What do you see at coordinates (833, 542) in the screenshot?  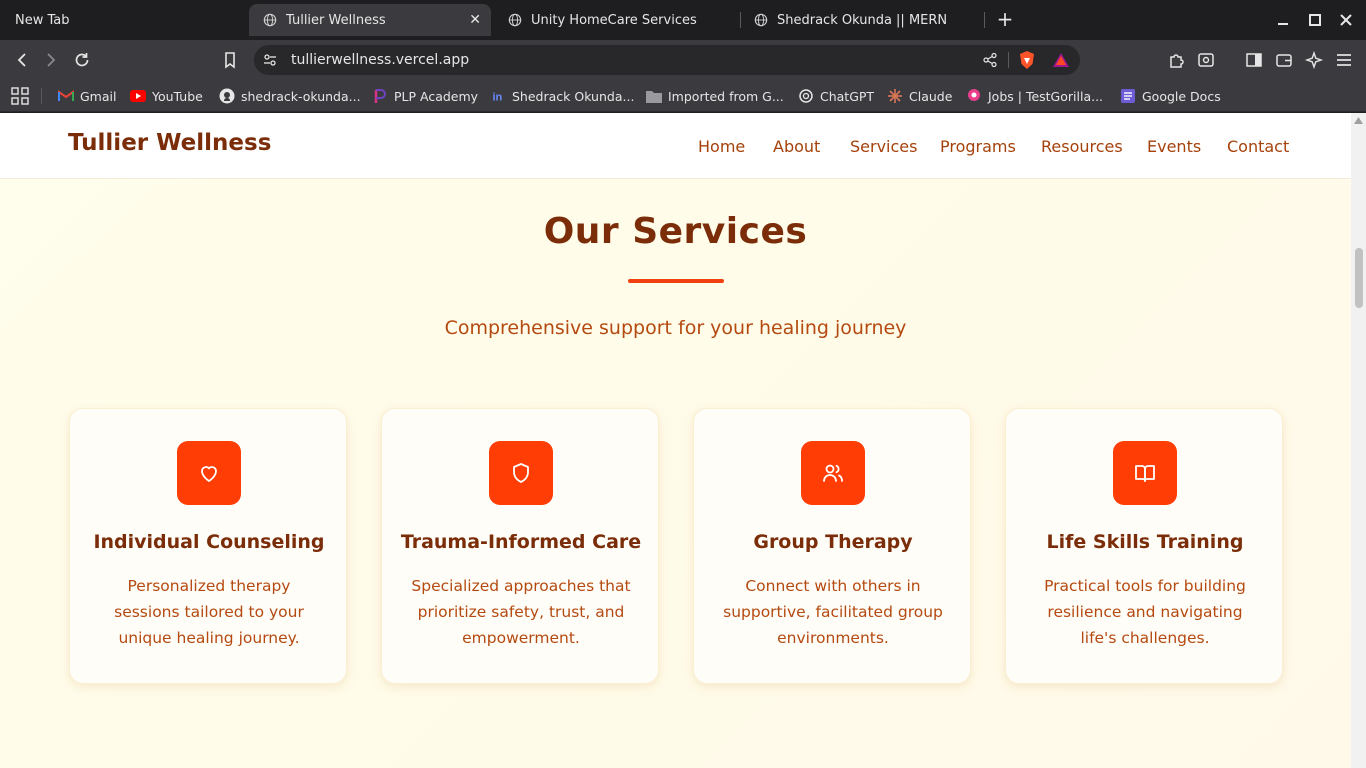 I see `card-title: Group Therapy` at bounding box center [833, 542].